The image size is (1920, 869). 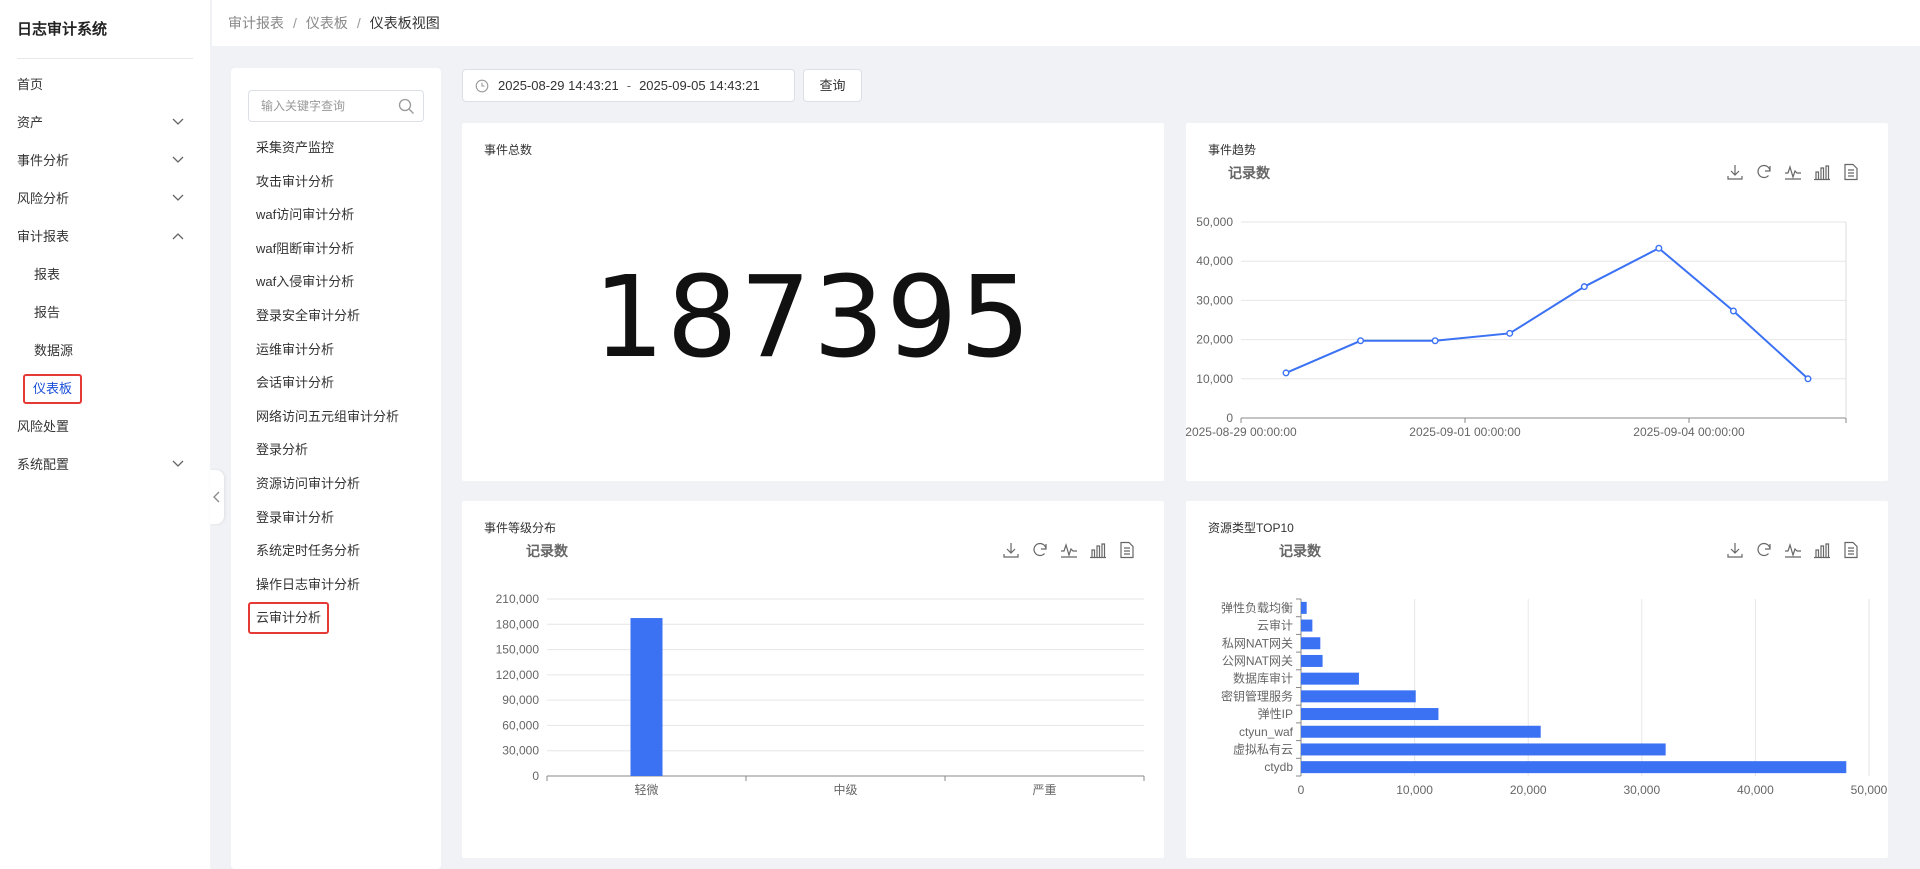 What do you see at coordinates (699, 85) in the screenshot?
I see `date-end: 2025-09-05 14:43:21` at bounding box center [699, 85].